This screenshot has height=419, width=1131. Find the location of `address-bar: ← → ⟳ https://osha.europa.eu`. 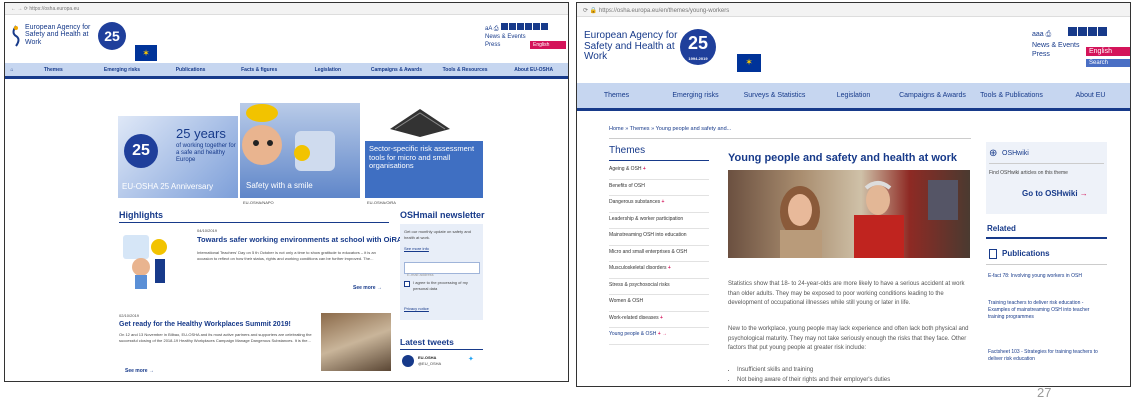

address-bar: ← → ⟳ https://osha.europa.eu is located at coordinates (286, 9).